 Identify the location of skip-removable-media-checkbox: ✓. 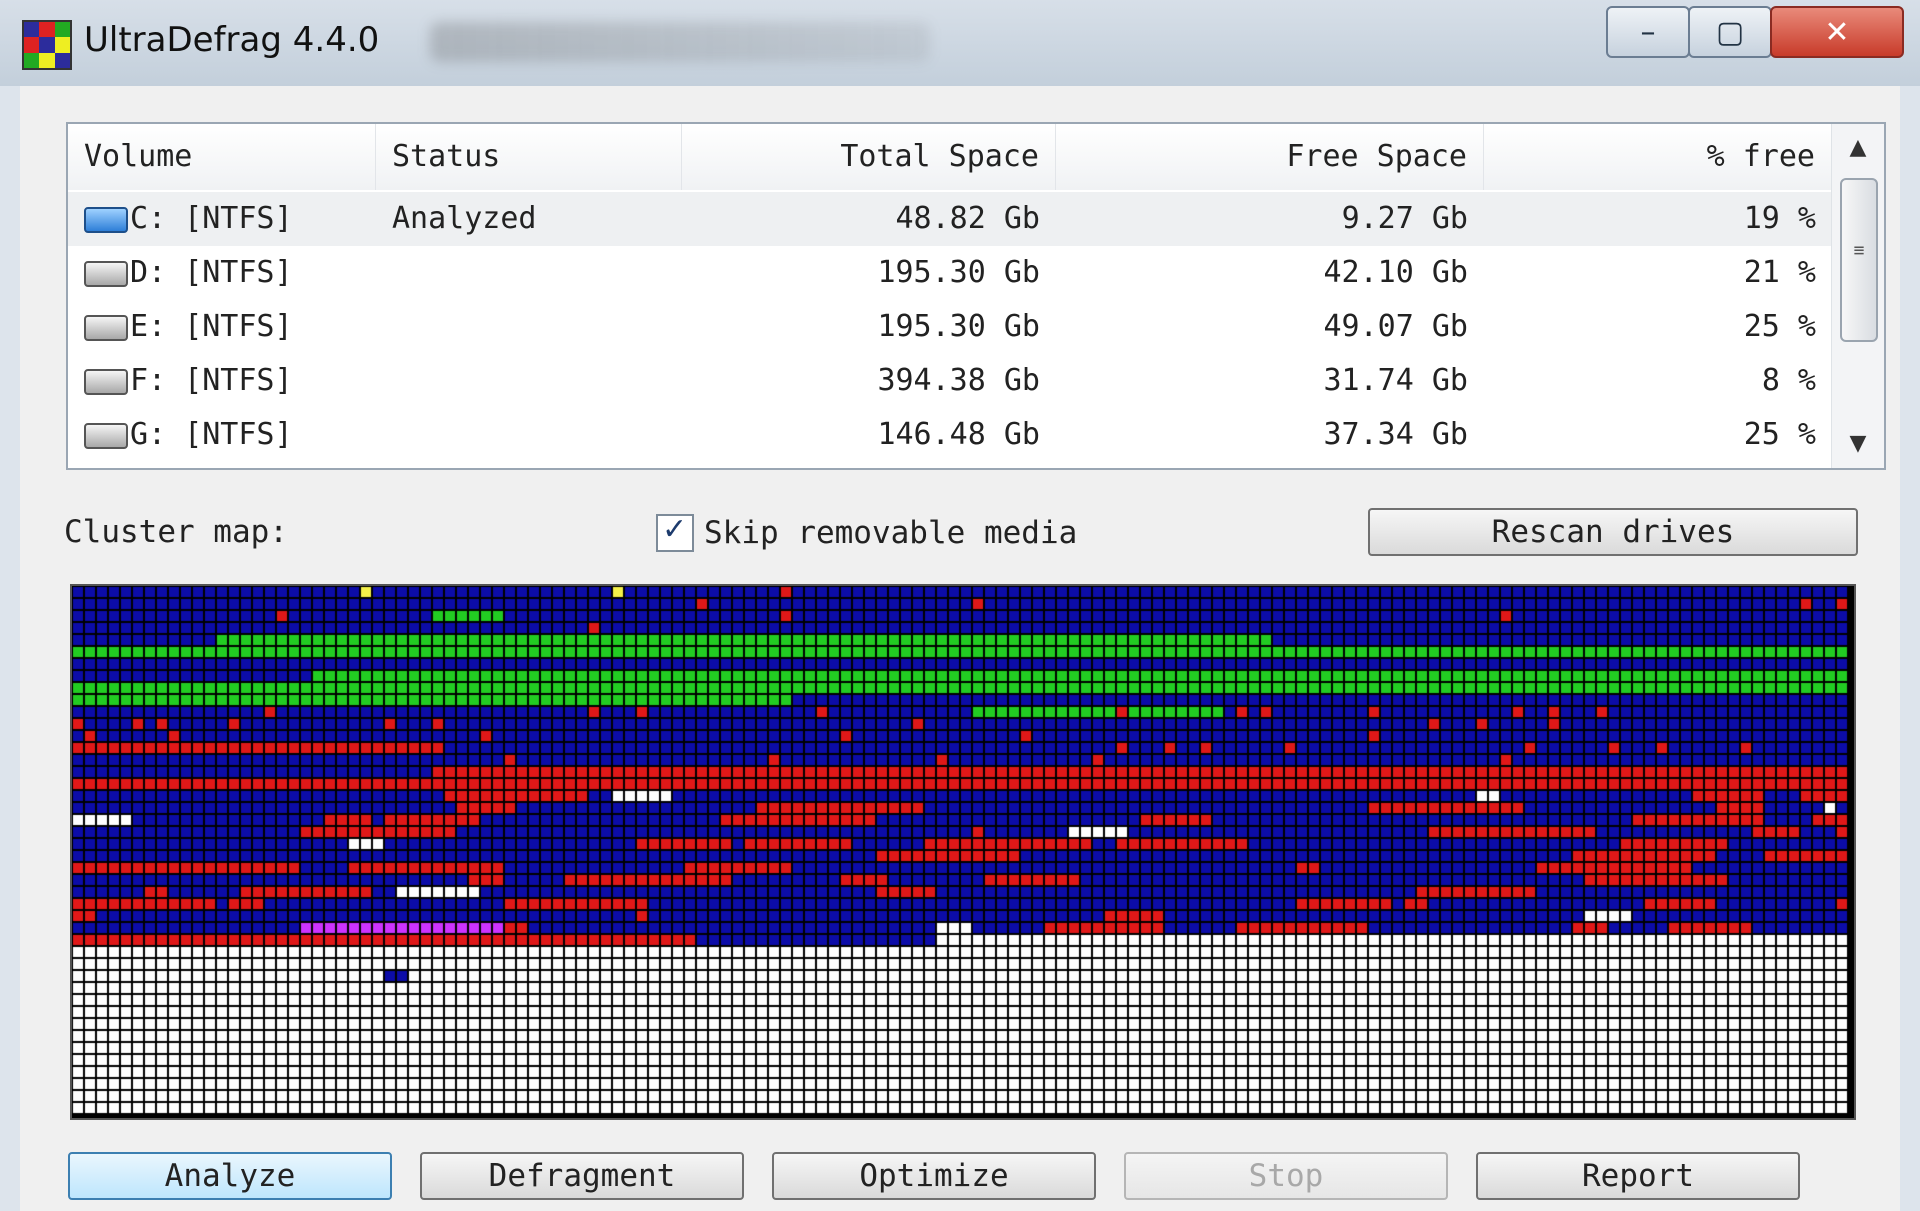
(675, 532).